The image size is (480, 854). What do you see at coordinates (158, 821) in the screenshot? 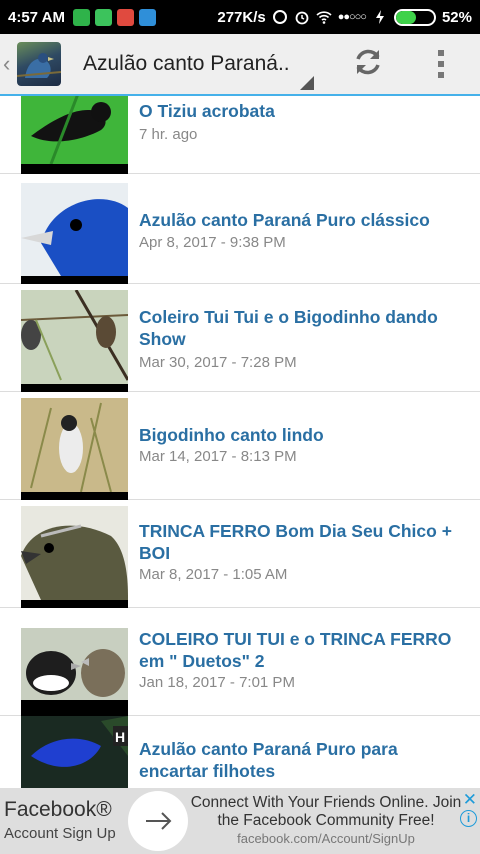
I see `arrow-right-icon` at bounding box center [158, 821].